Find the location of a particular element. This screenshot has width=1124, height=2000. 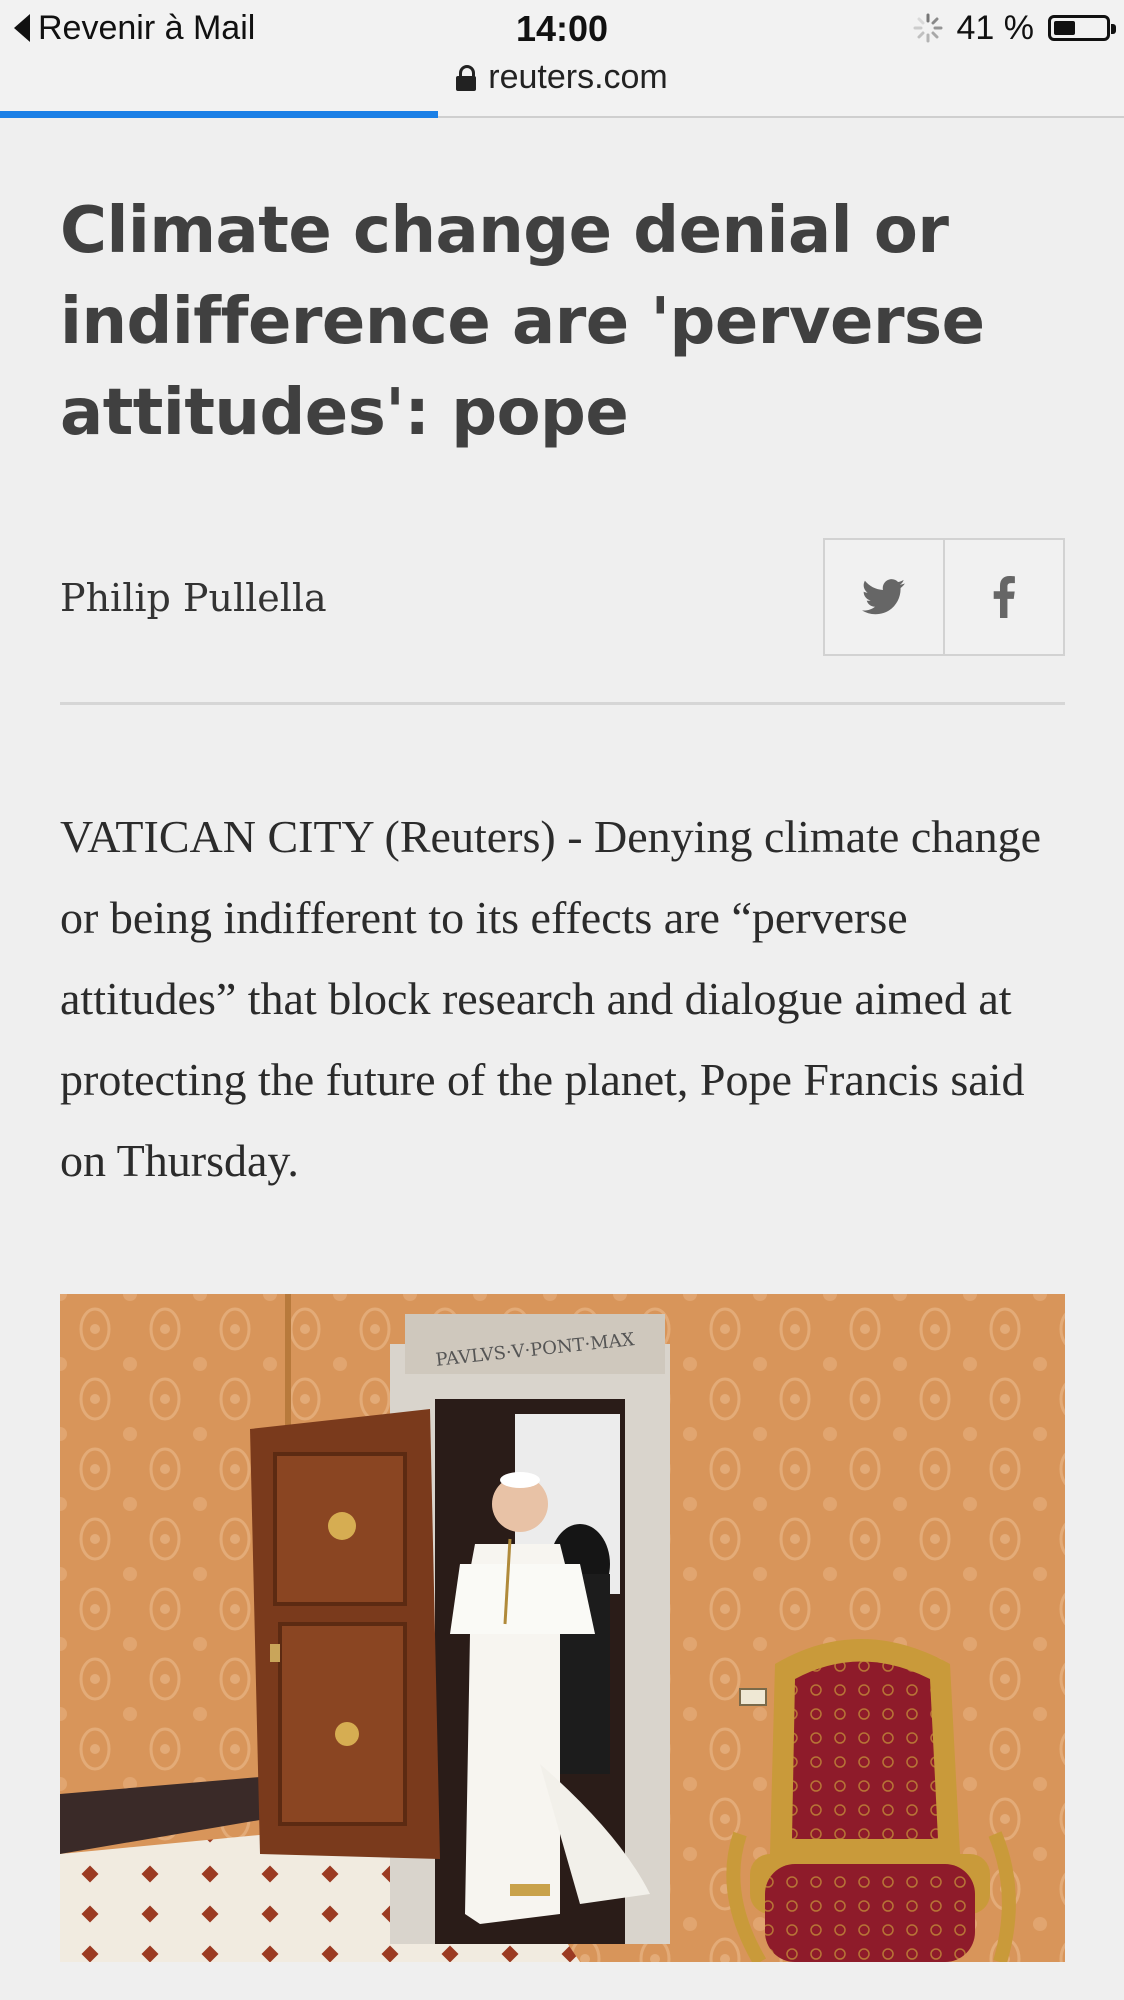

lock-icon is located at coordinates (466, 77).